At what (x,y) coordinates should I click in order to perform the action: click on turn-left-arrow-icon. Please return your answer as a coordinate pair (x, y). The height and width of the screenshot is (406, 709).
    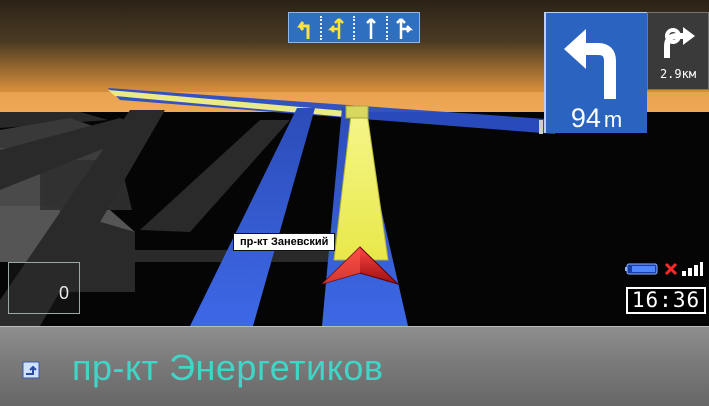
    Looking at the image, I should click on (590, 64).